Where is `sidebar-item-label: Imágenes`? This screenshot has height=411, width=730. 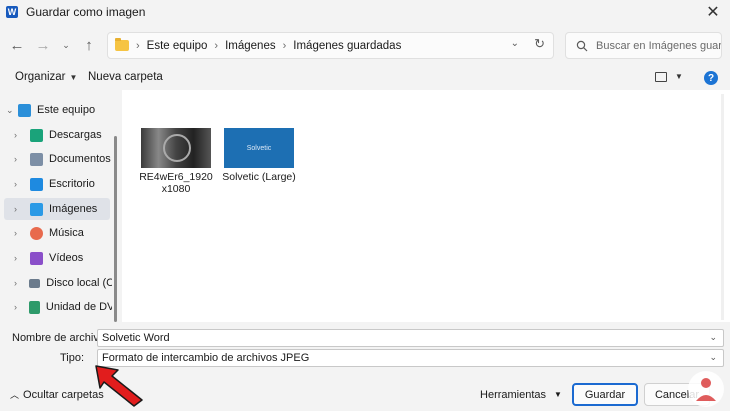
sidebar-item-label: Imágenes is located at coordinates (73, 209).